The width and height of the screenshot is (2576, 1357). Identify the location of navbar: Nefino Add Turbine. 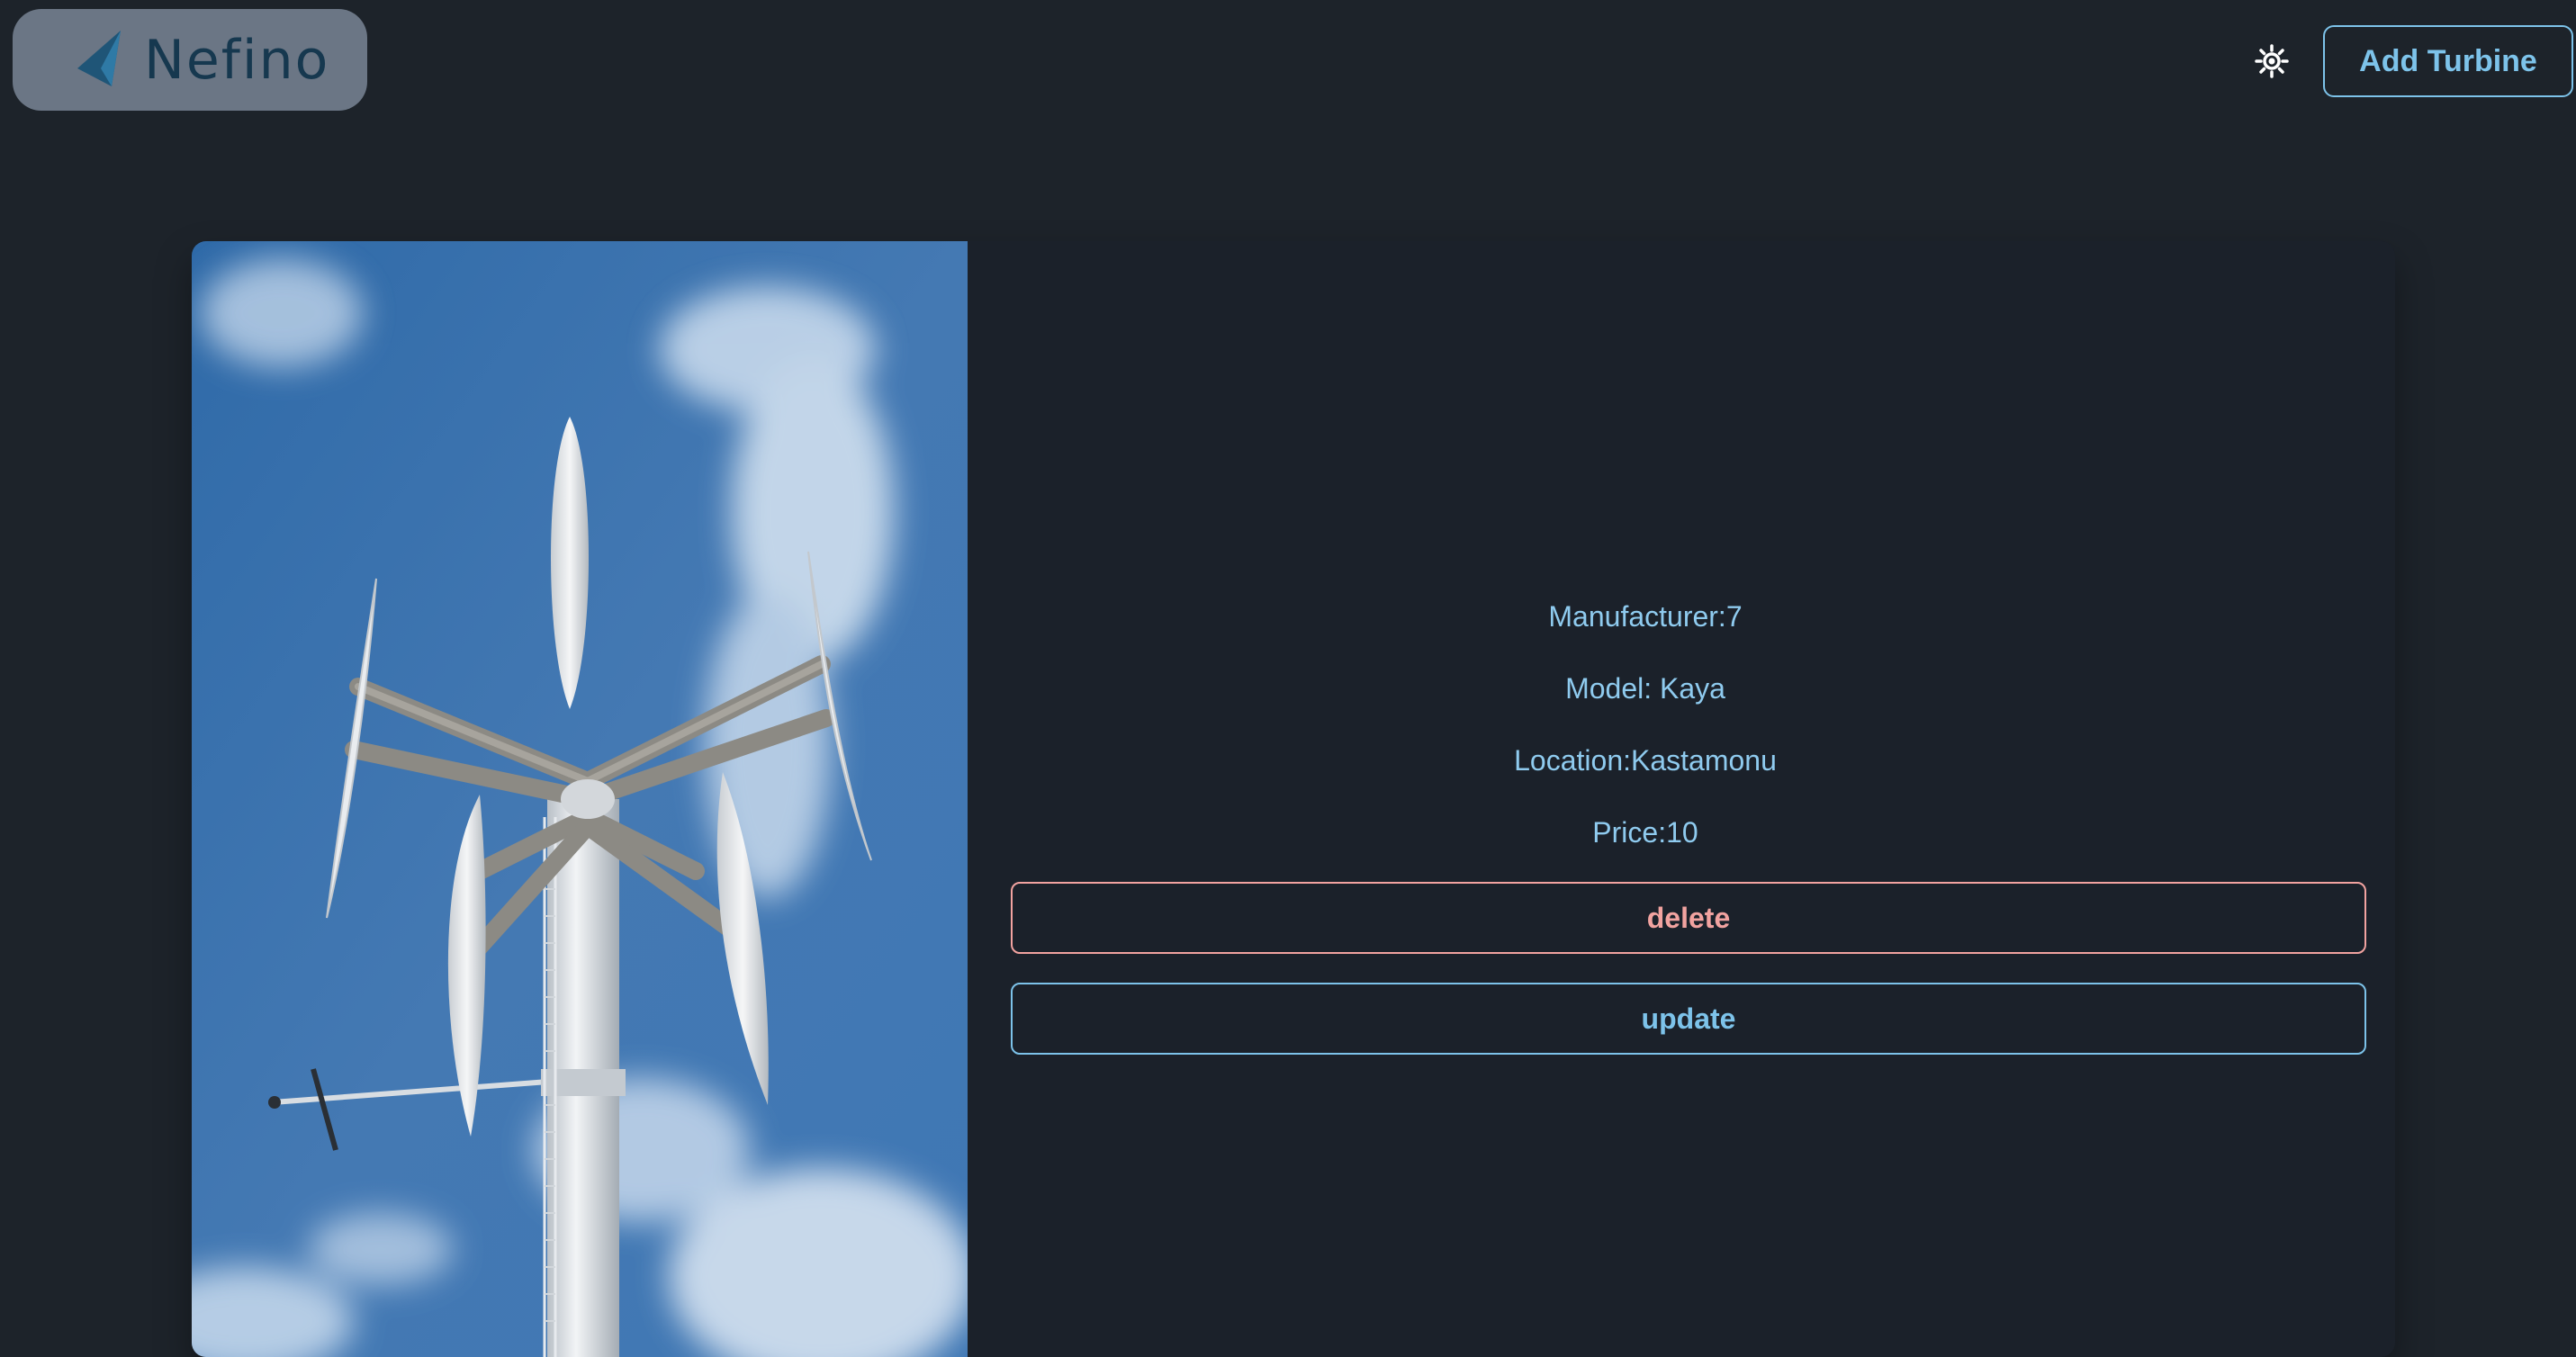
(1288, 60).